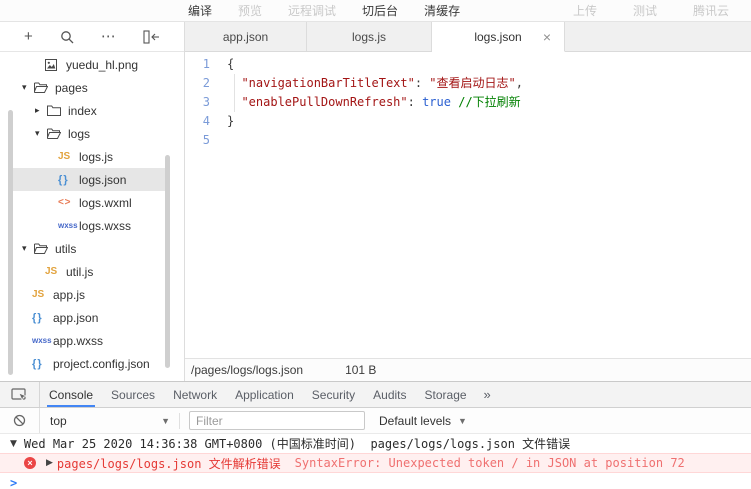 The width and height of the screenshot is (751, 489). What do you see at coordinates (67, 37) in the screenshot?
I see `search-icon` at bounding box center [67, 37].